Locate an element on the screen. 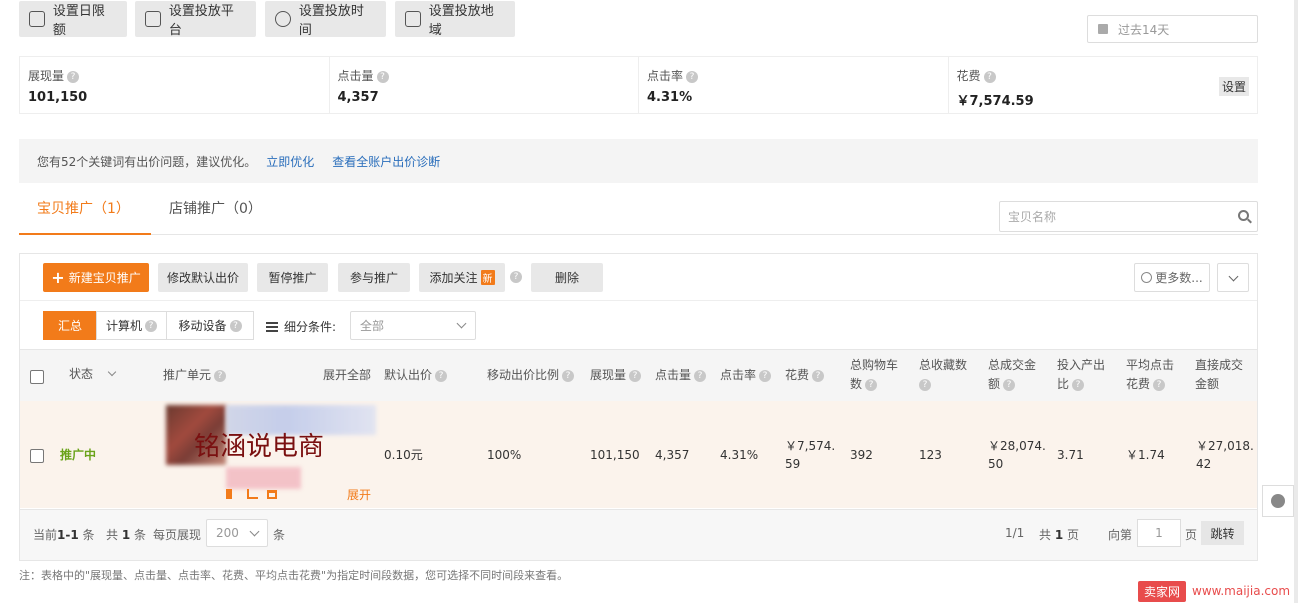  jump-button: 跳转 is located at coordinates (1222, 533).